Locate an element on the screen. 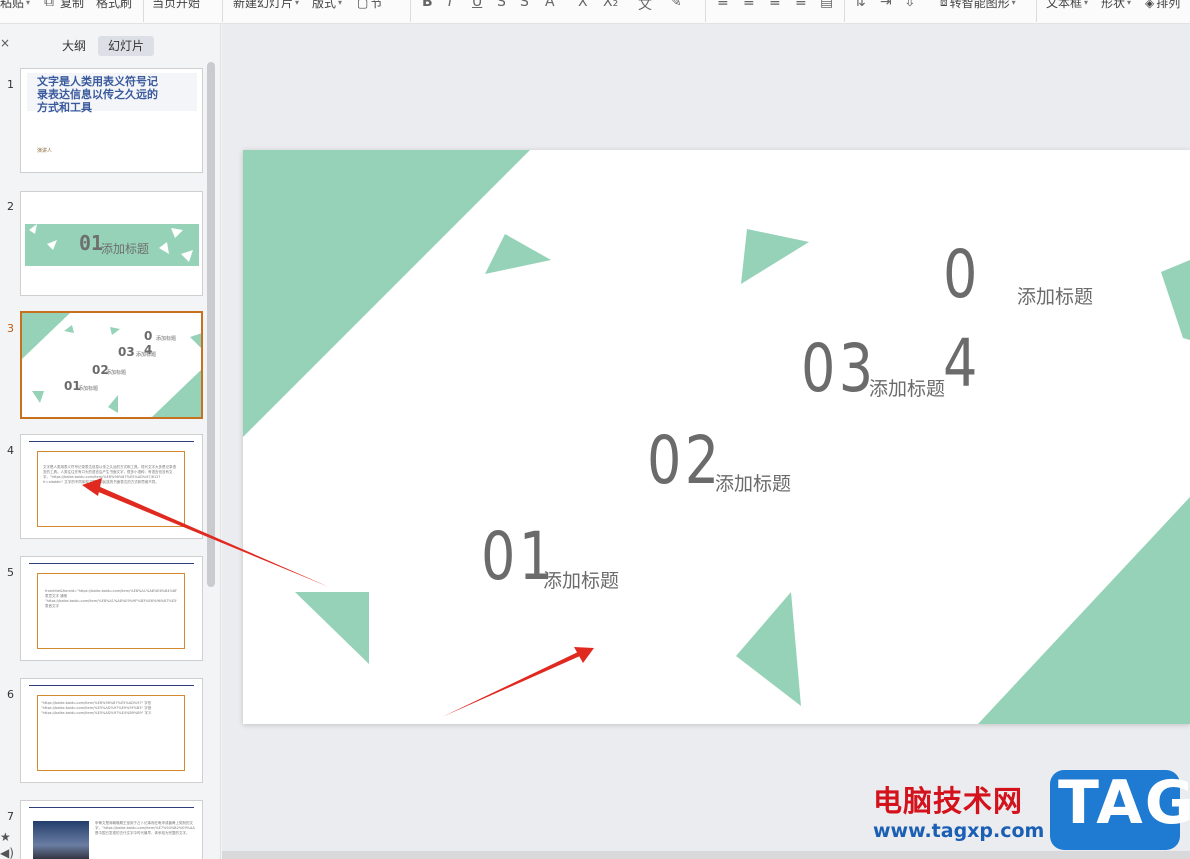 This screenshot has width=1190, height=859. align-left-icon: ≡ is located at coordinates (723, 5).